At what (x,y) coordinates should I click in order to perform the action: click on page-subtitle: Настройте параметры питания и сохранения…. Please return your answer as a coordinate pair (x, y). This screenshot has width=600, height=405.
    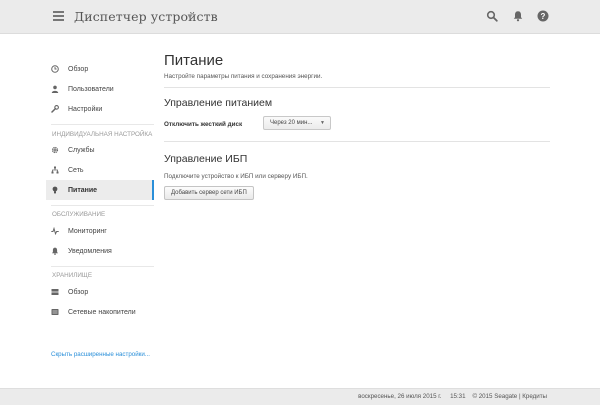
    Looking at the image, I should click on (243, 76).